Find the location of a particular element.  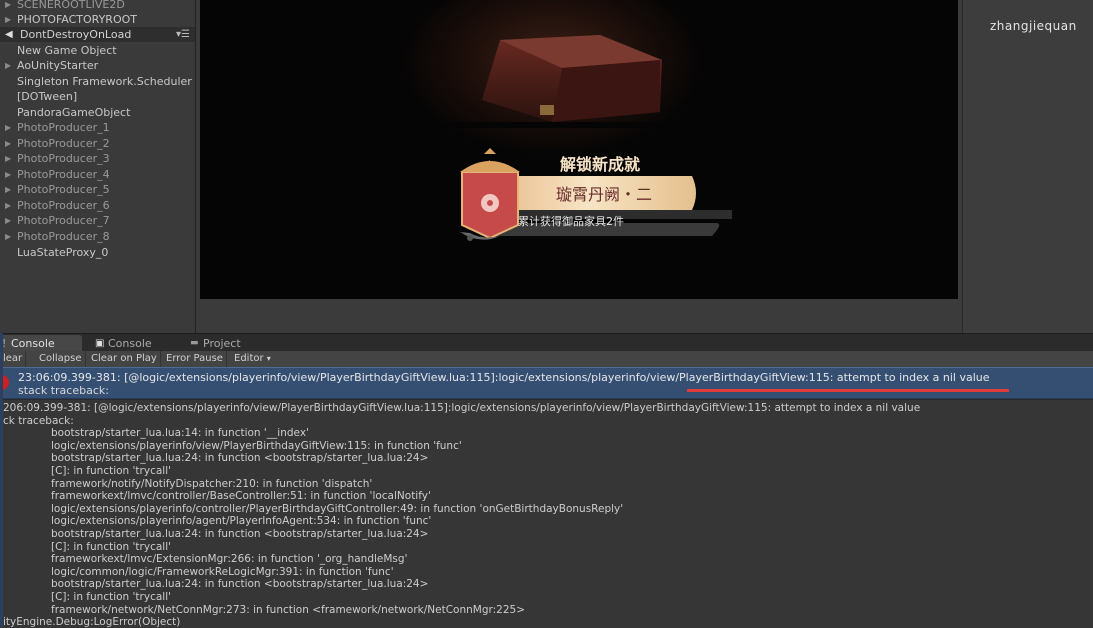

hierarchy-item-luastateproxy: LuaStateProxy_0 is located at coordinates (97, 252).